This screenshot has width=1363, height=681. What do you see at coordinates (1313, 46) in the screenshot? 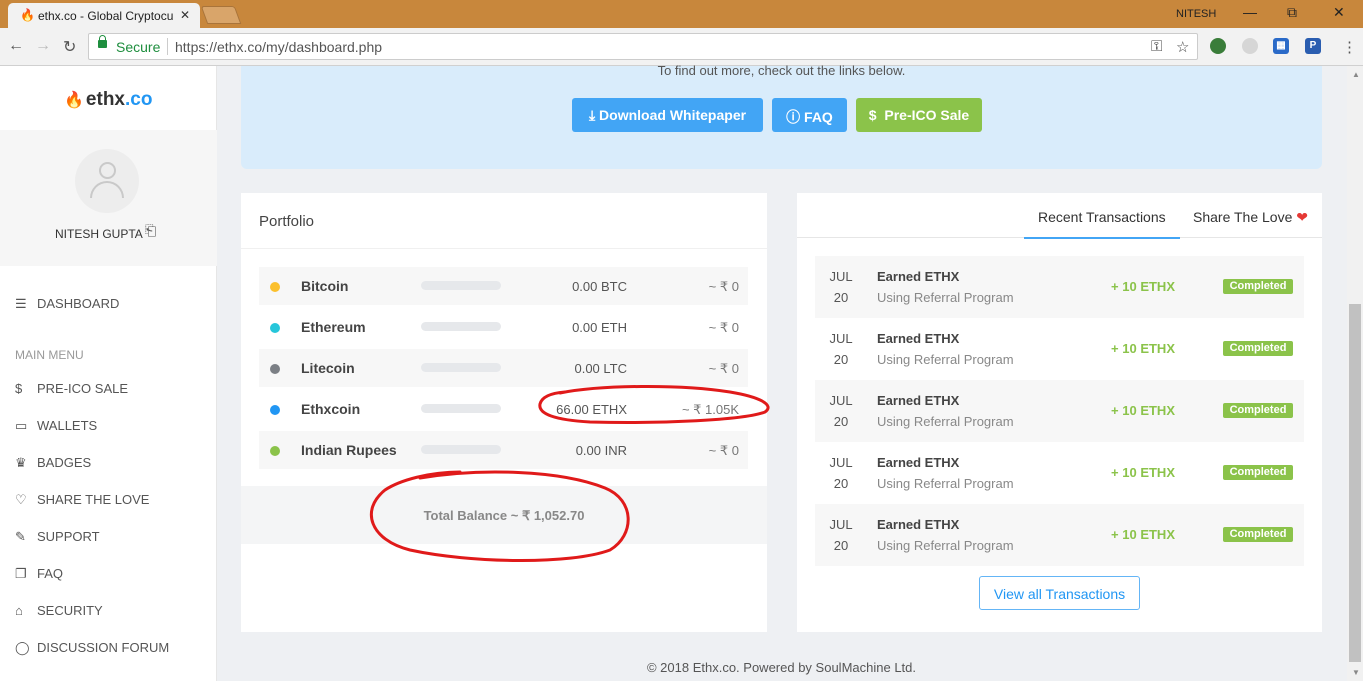
I see `extension-p-icon: P` at bounding box center [1313, 46].